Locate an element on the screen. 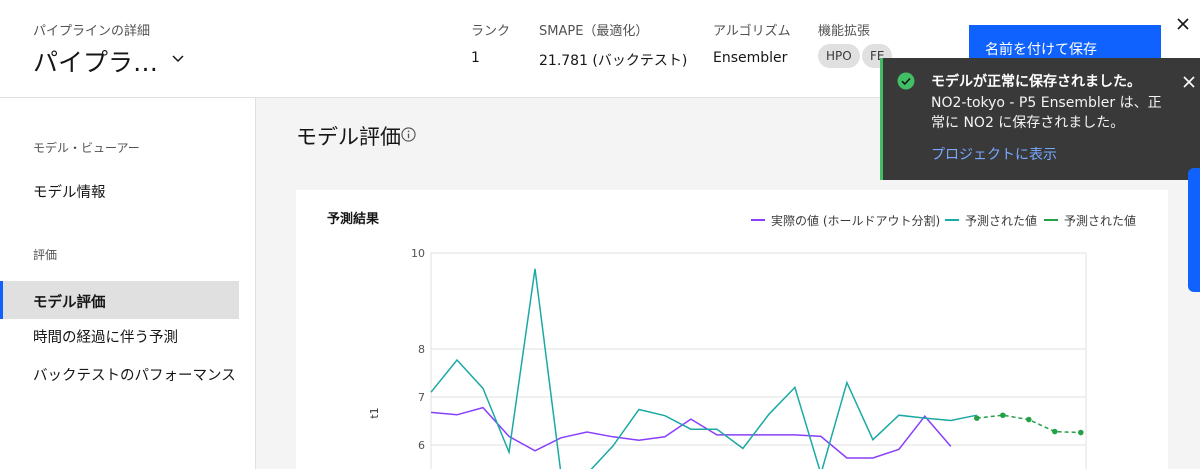 The image size is (1200, 469). chevron-down-icon is located at coordinates (178, 58).